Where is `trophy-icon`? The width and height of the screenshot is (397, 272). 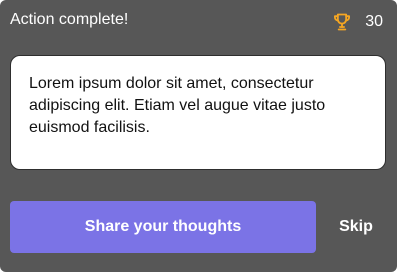
trophy-icon is located at coordinates (342, 22).